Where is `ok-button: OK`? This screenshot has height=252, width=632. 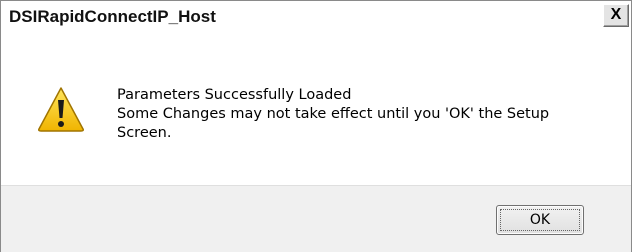 ok-button: OK is located at coordinates (540, 220).